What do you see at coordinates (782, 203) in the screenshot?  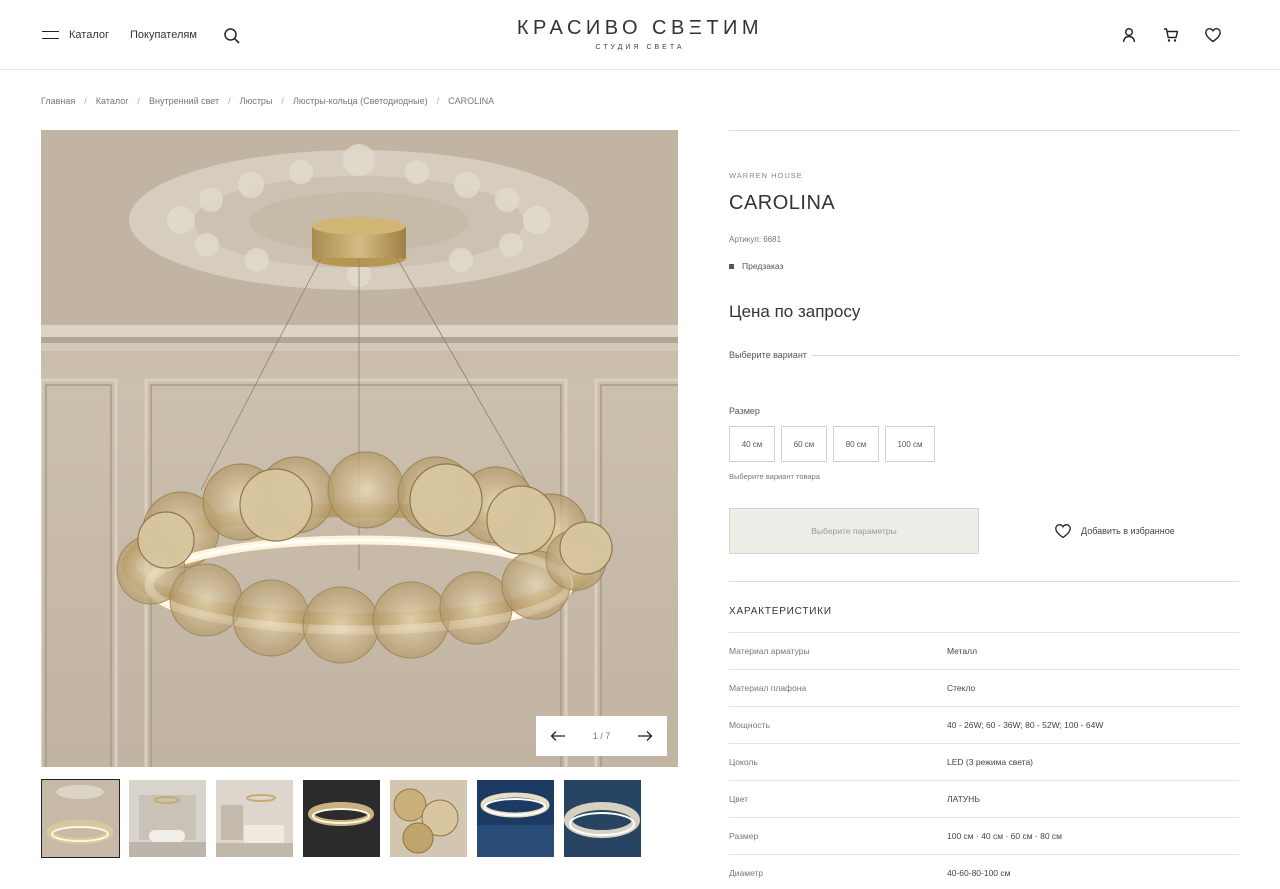 I see `product-title: CAROLINA` at bounding box center [782, 203].